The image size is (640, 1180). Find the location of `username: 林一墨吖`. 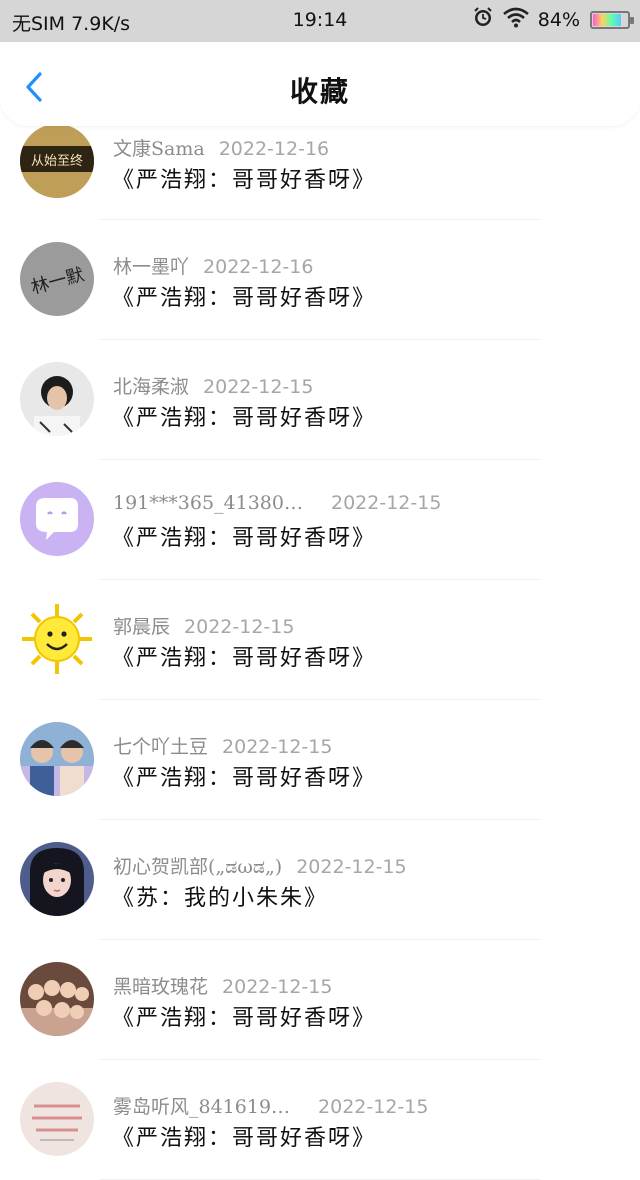

username: 林一墨吖 is located at coordinates (151, 267).